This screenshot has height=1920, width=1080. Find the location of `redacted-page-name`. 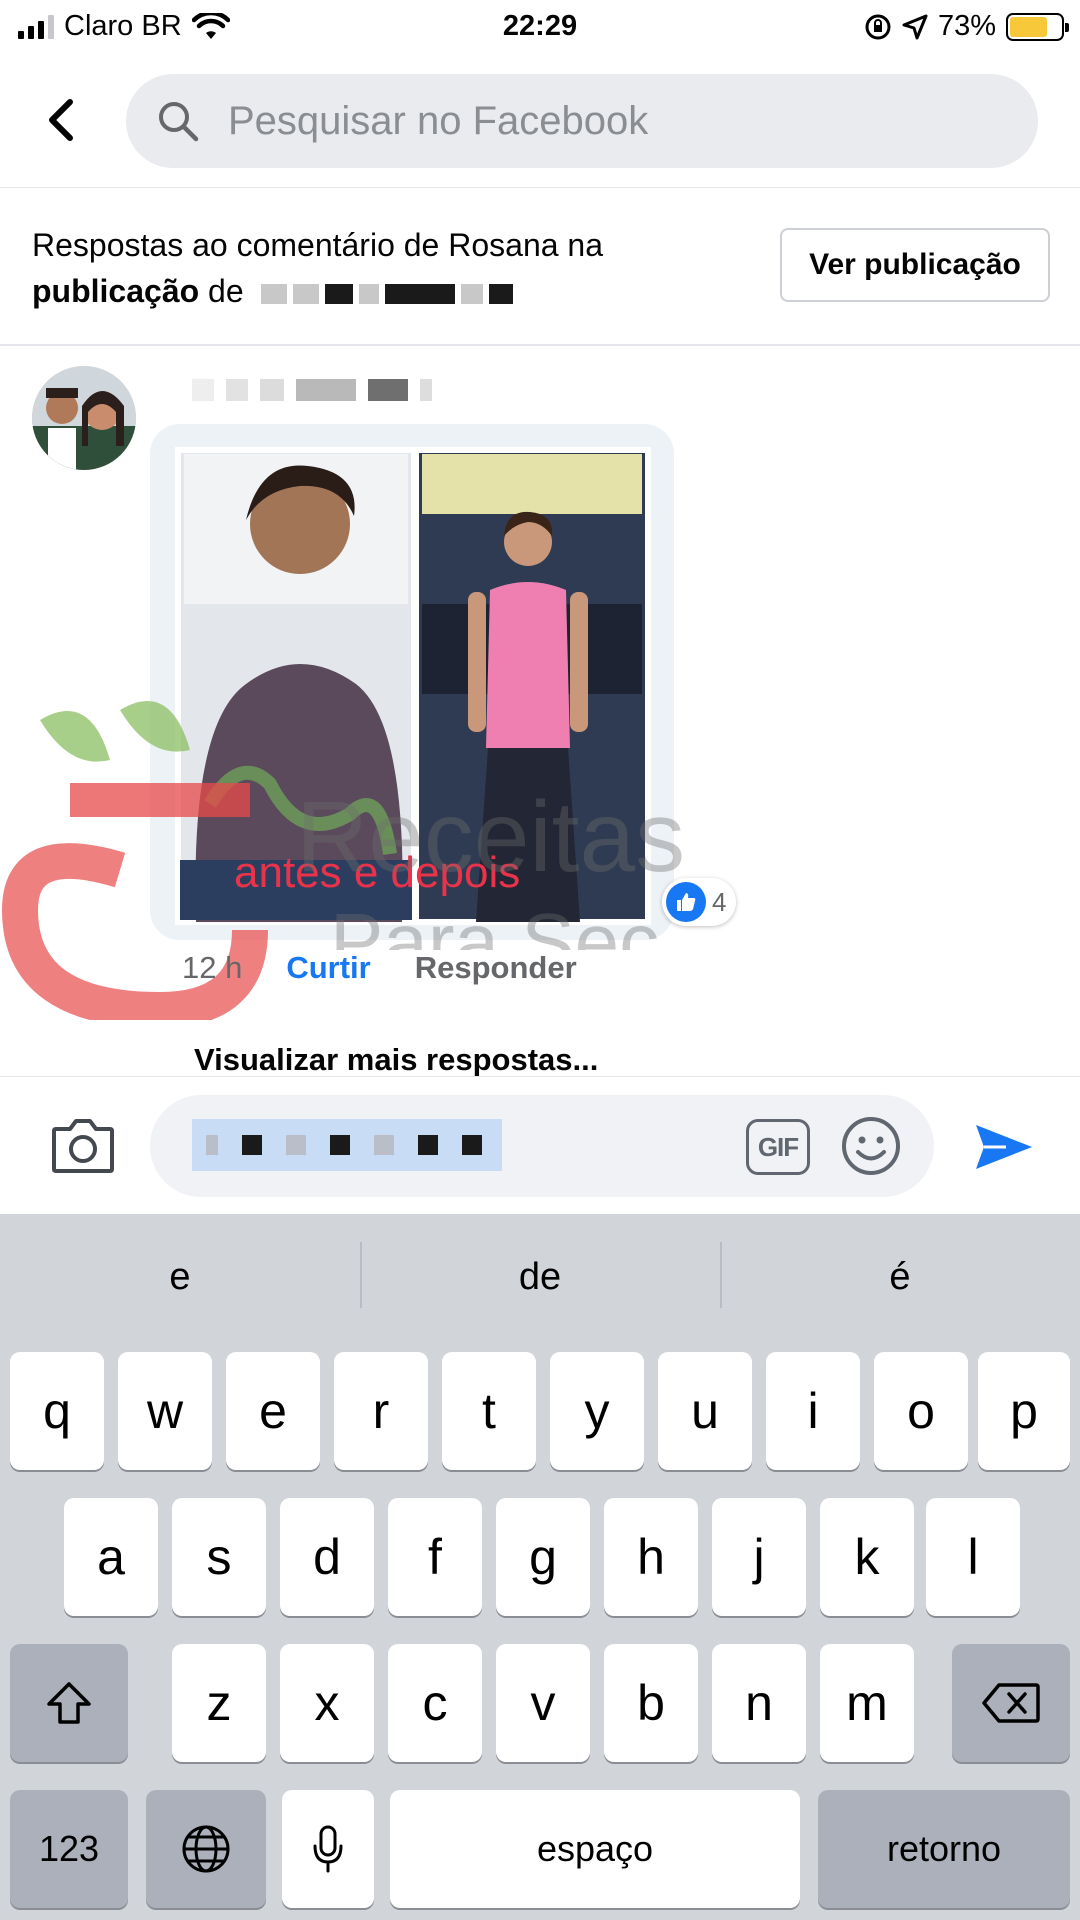

redacted-page-name is located at coordinates (387, 293).